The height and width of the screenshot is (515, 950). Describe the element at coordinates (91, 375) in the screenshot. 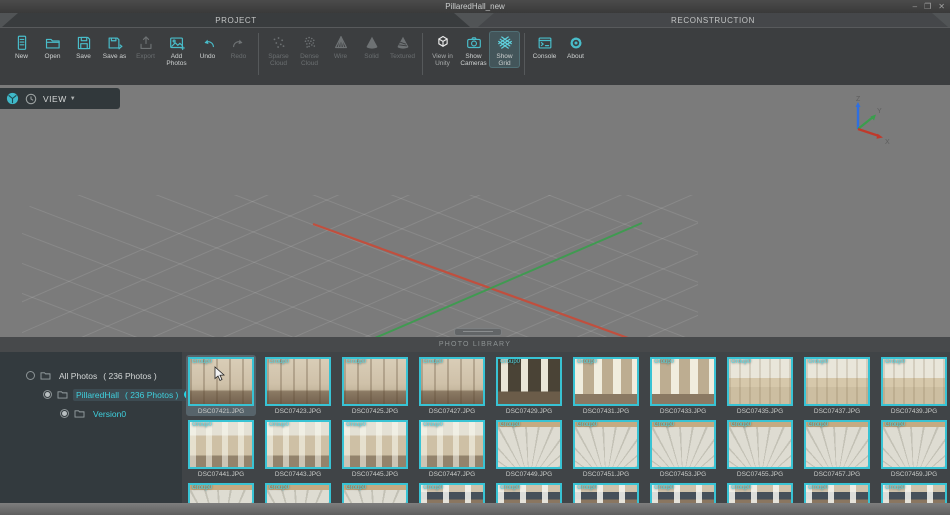

I see `tree-item-all-photos: All Photos ( 236 Photos )` at that location.